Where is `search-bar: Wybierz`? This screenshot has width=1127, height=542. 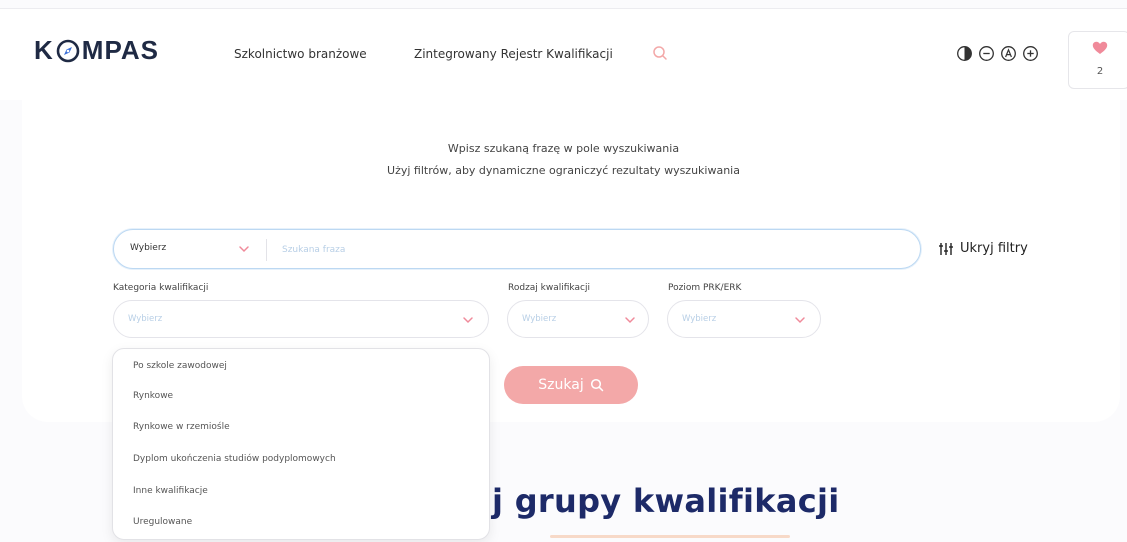
search-bar: Wybierz is located at coordinates (517, 249).